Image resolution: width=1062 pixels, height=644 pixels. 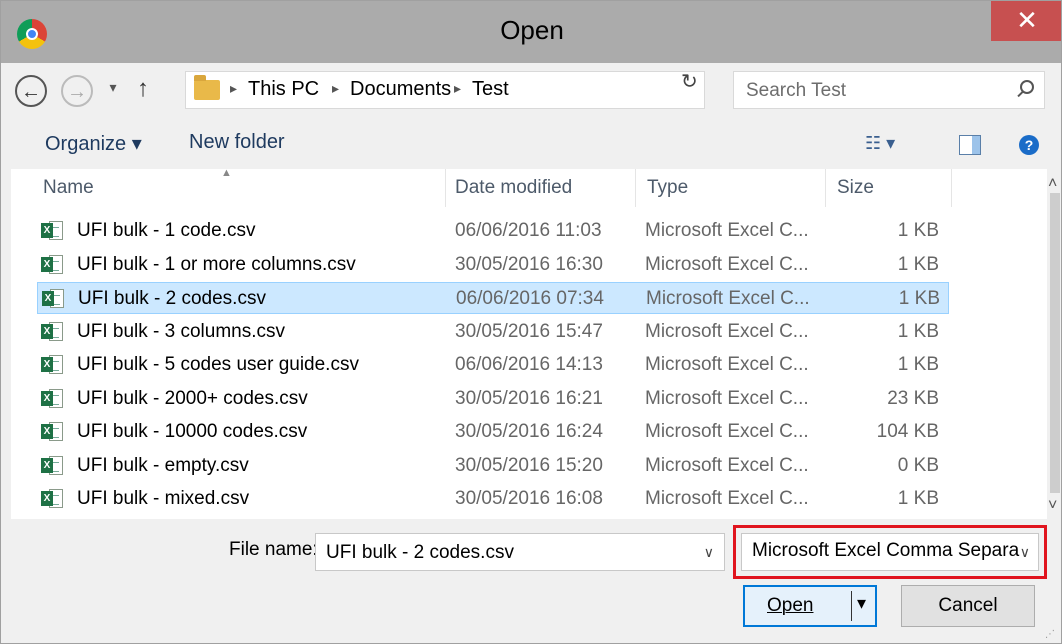 What do you see at coordinates (400, 89) in the screenshot?
I see `breadcrumb-documents: Documents` at bounding box center [400, 89].